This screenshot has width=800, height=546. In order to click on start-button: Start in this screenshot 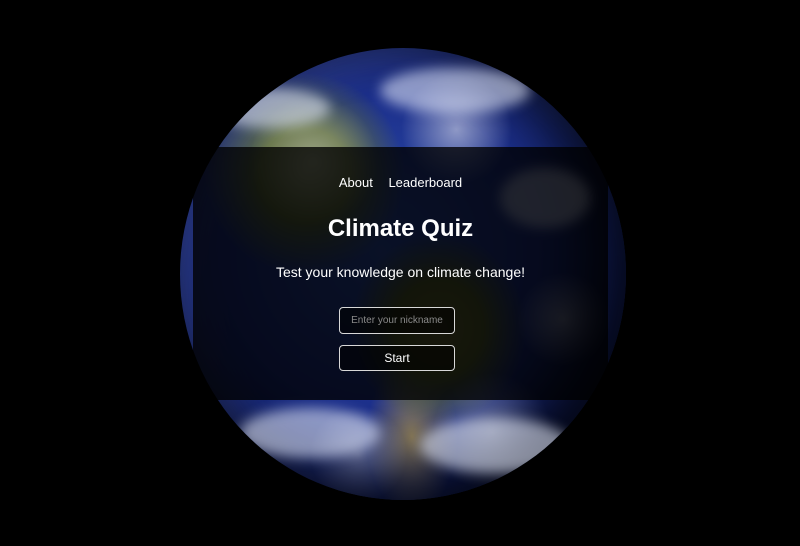, I will do `click(397, 358)`.